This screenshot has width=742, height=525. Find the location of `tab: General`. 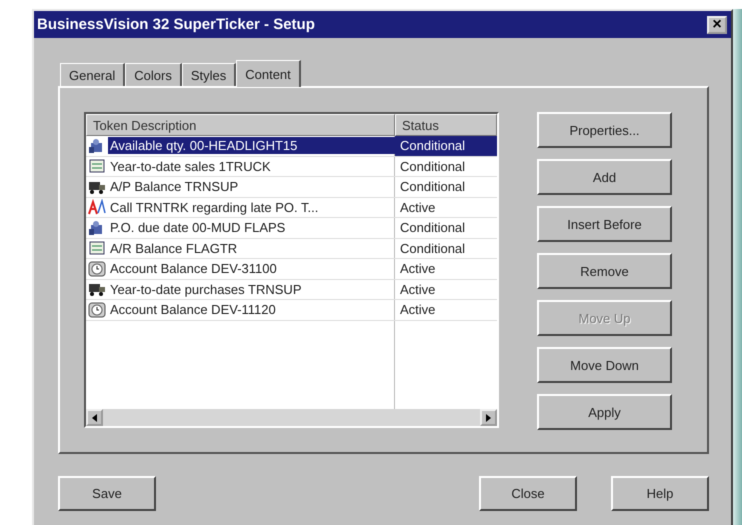

tab: General is located at coordinates (93, 74).